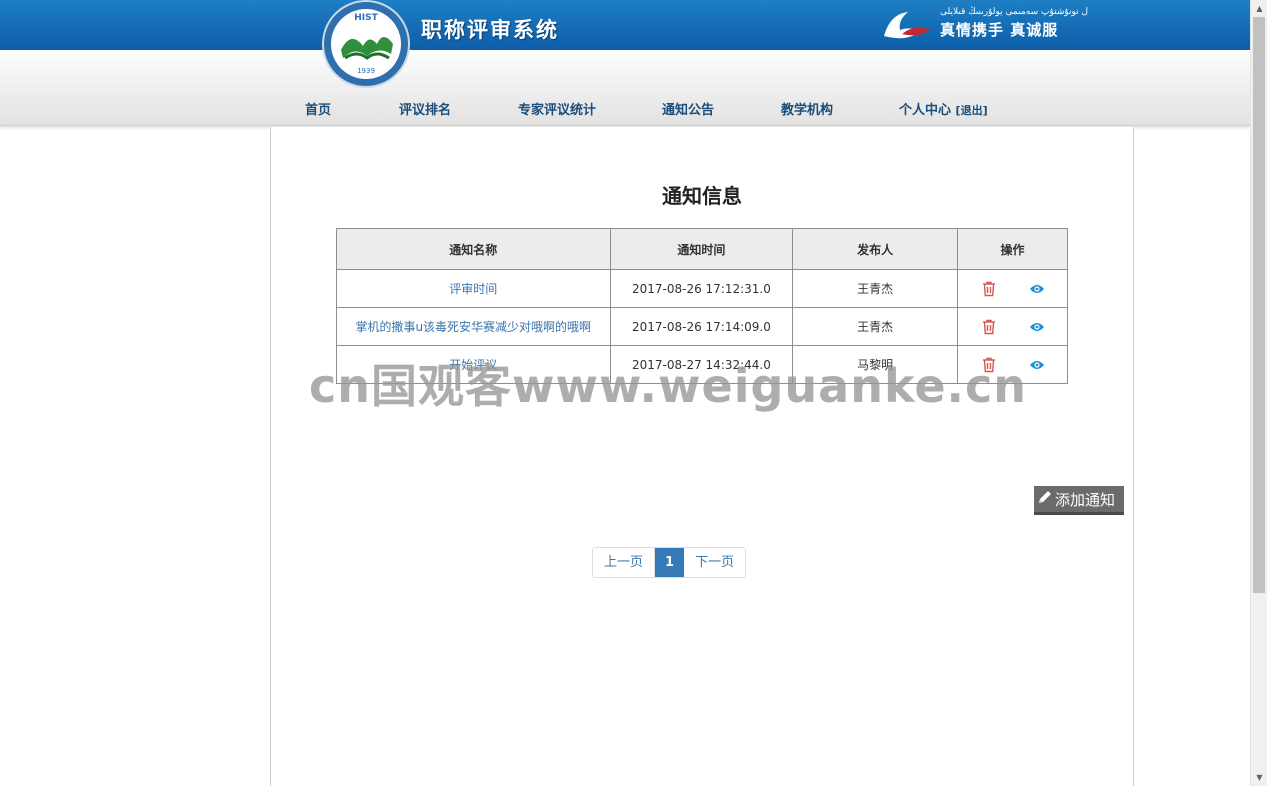 This screenshot has width=1267, height=786. I want to click on notice-title-link: 开始评议, so click(473, 365).